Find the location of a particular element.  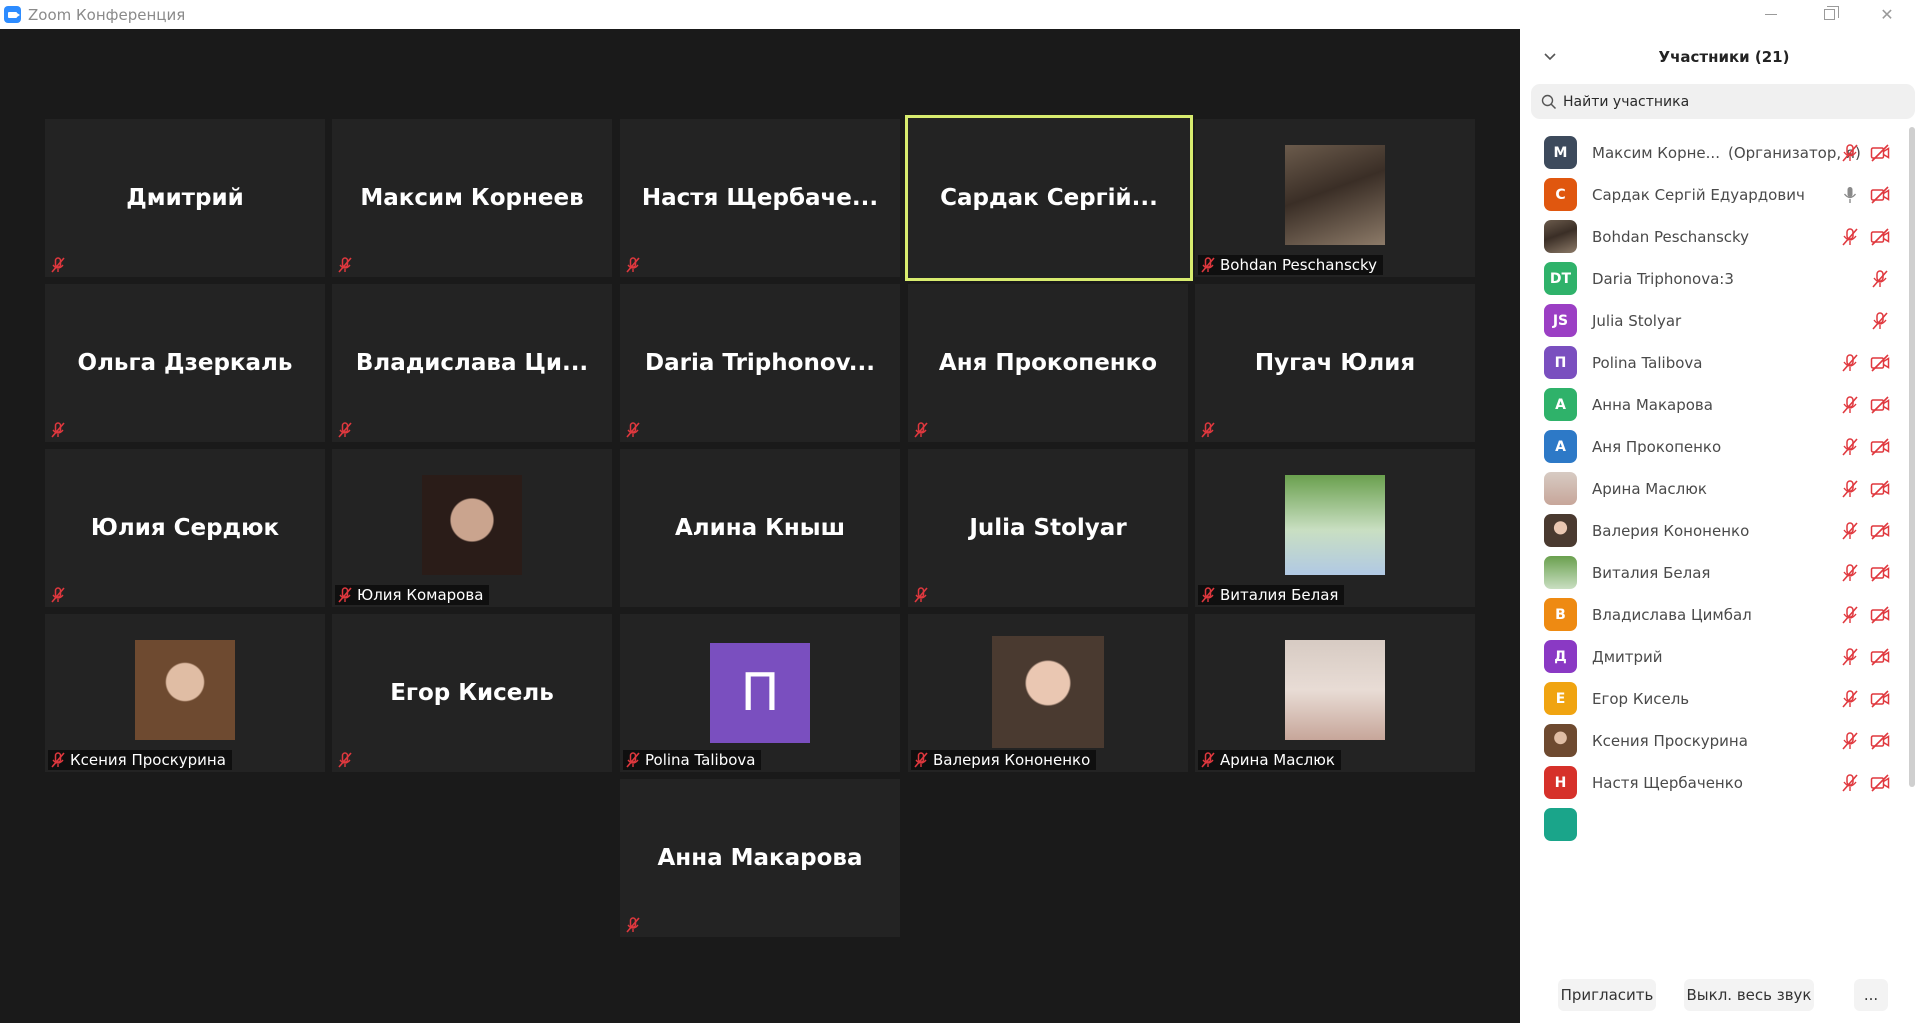

video-tile: Ольга Дзеркаль is located at coordinates (185, 363).